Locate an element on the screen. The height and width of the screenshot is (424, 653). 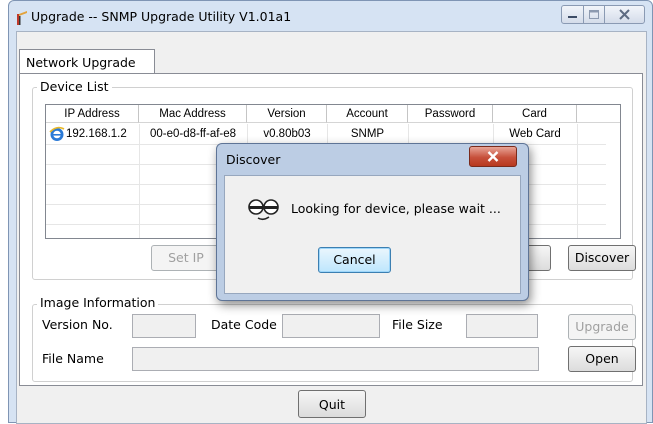
file-size-label: File Size is located at coordinates (417, 324).